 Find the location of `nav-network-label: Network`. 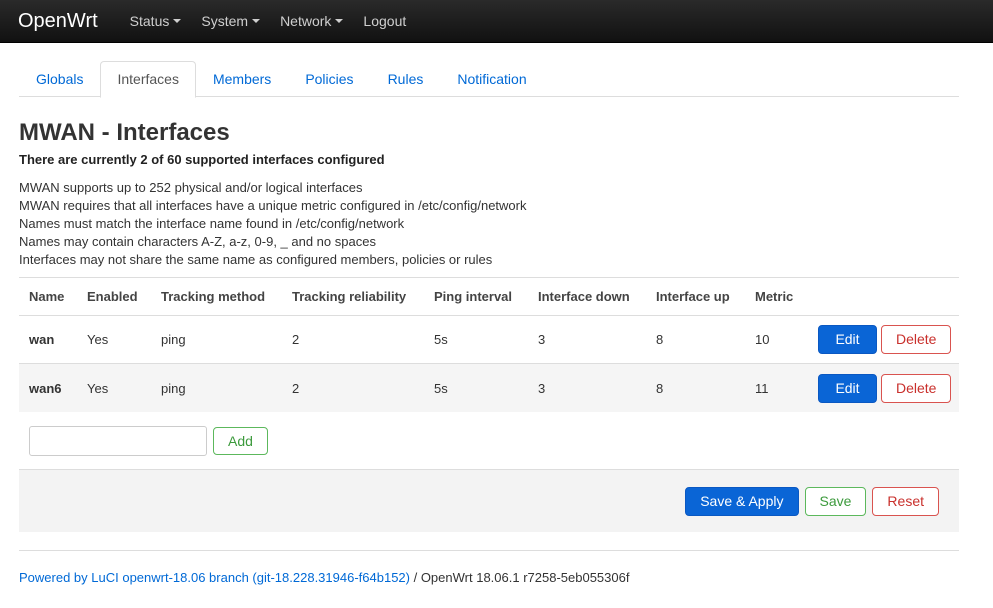

nav-network-label: Network is located at coordinates (306, 21).